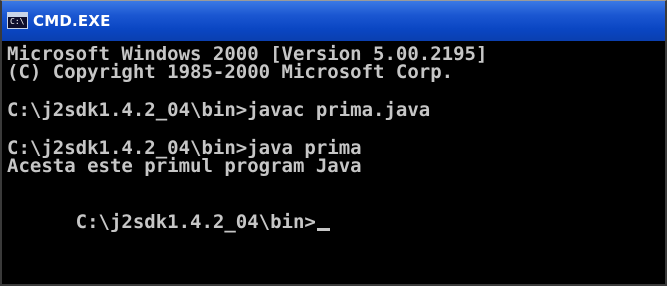  I want to click on console-line-5: Acesta este primul program Java, so click(184, 166).